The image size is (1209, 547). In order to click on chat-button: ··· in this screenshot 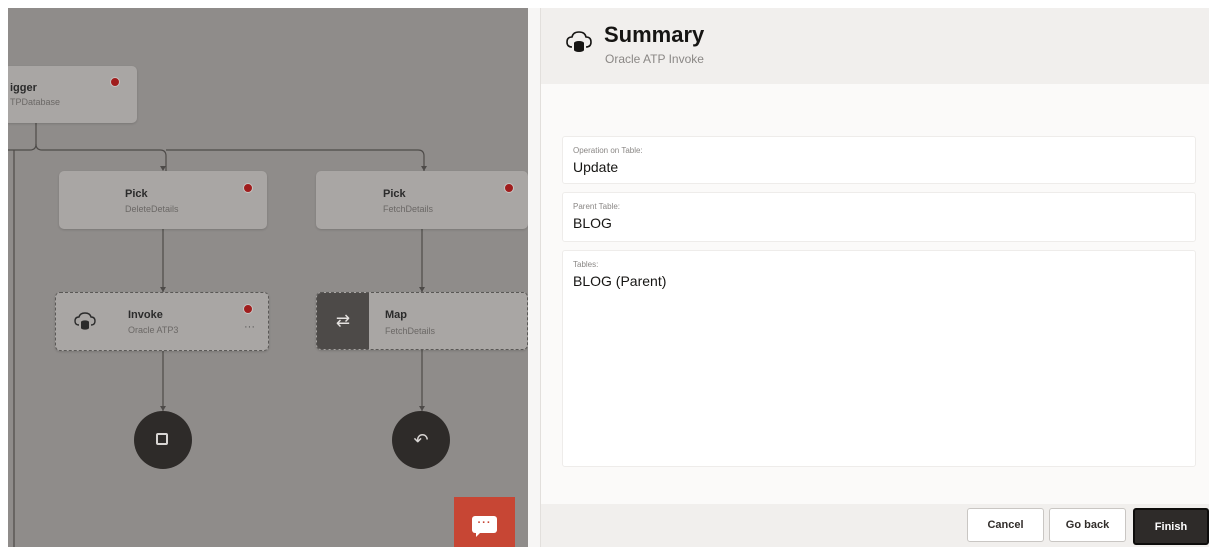, I will do `click(484, 522)`.